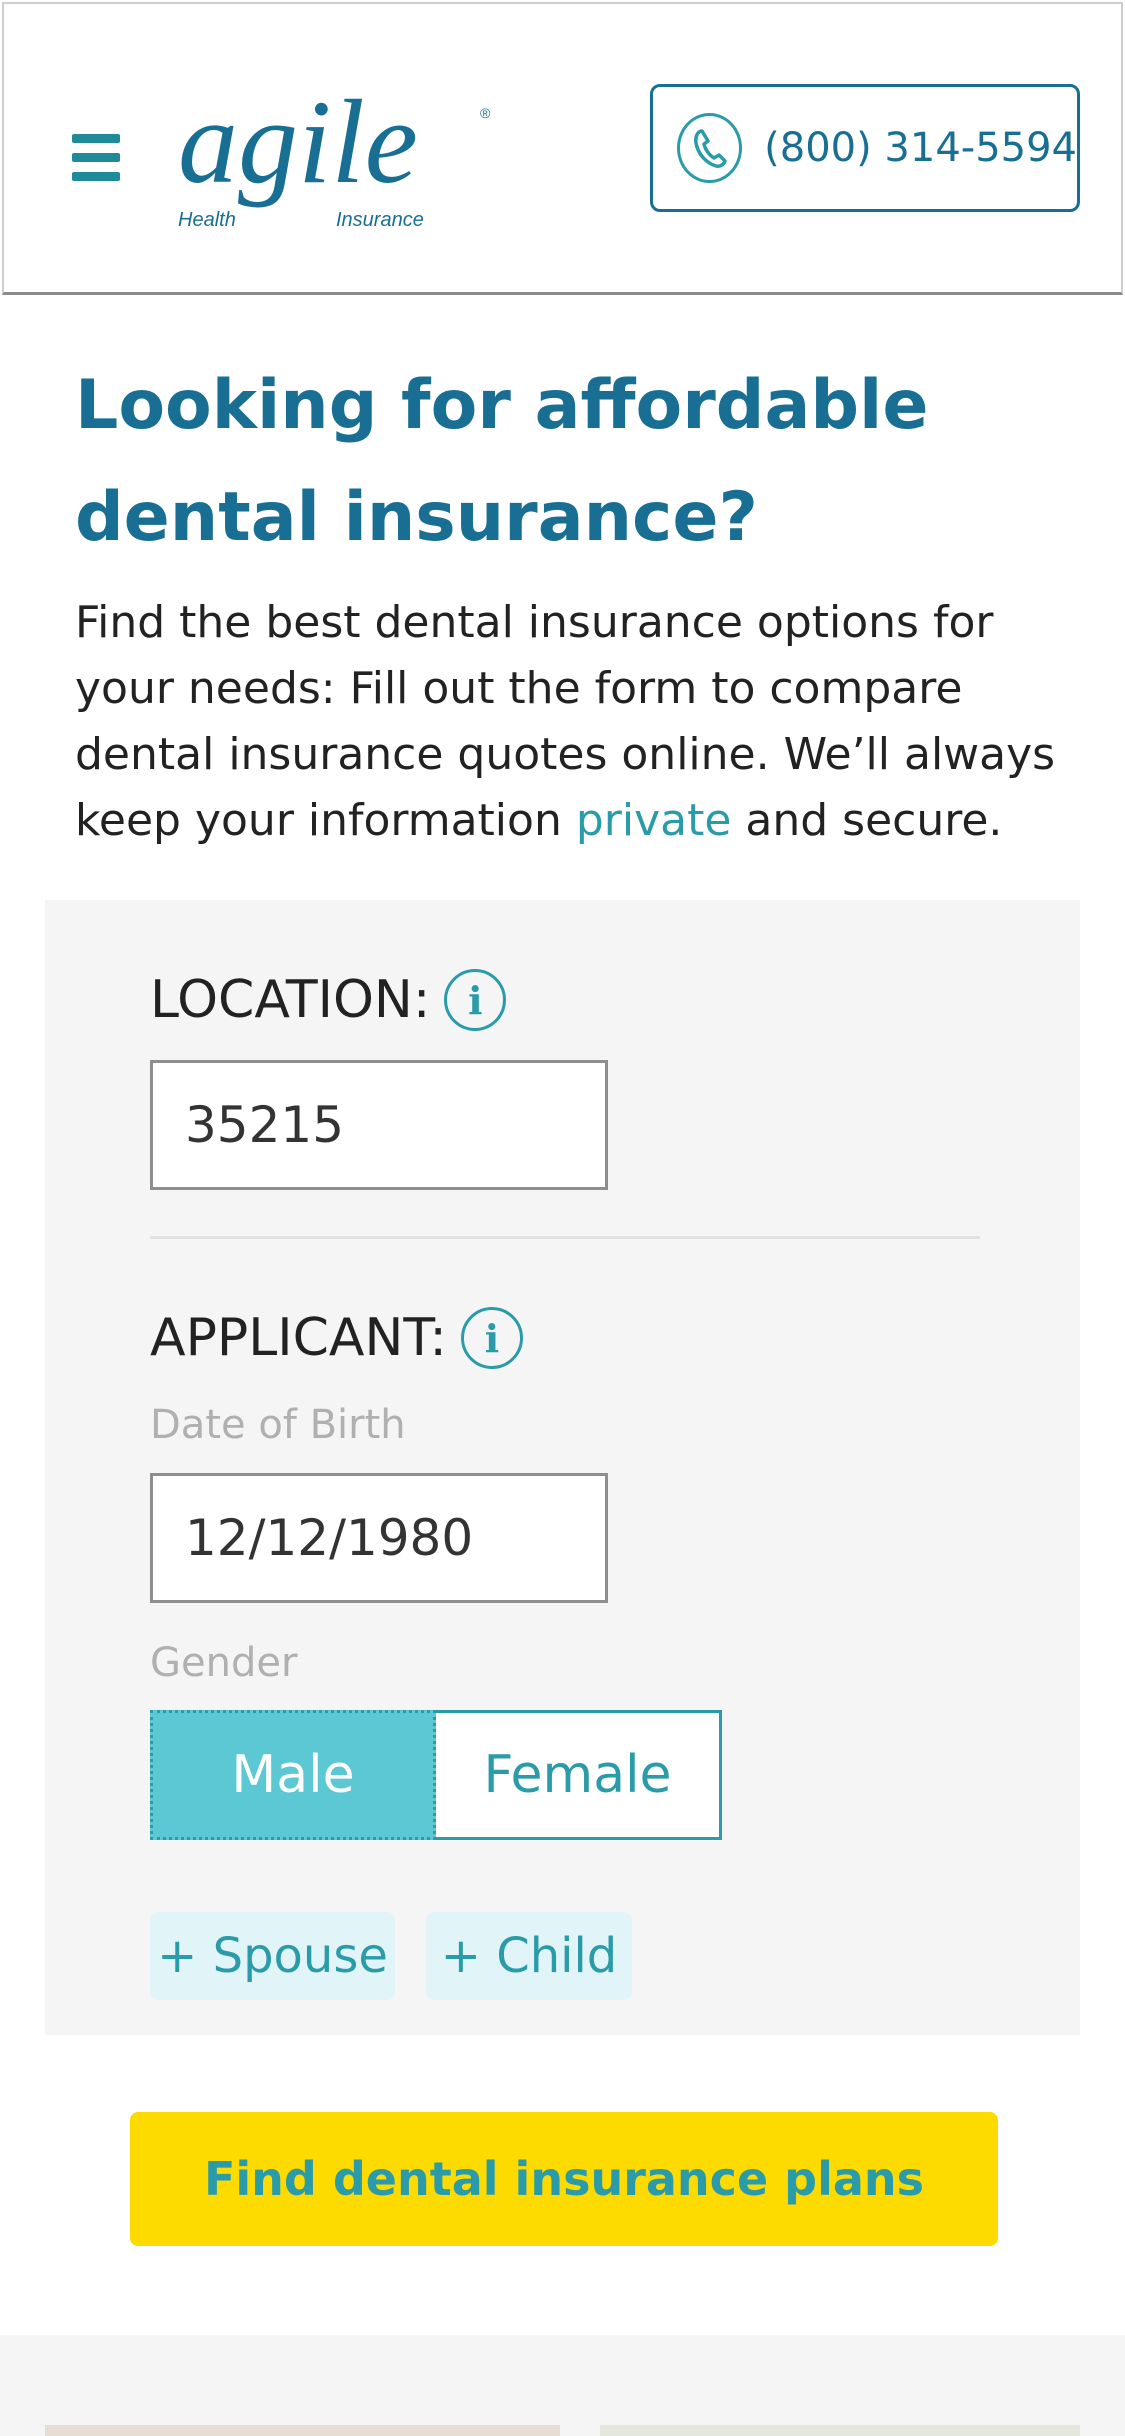 This screenshot has width=1125, height=2436. I want to click on zip-code-input: 35215, so click(379, 1125).